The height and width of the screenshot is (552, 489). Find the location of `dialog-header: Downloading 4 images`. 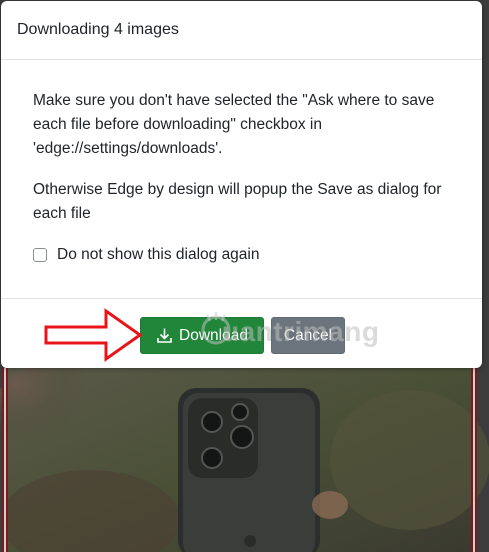

dialog-header: Downloading 4 images is located at coordinates (241, 30).